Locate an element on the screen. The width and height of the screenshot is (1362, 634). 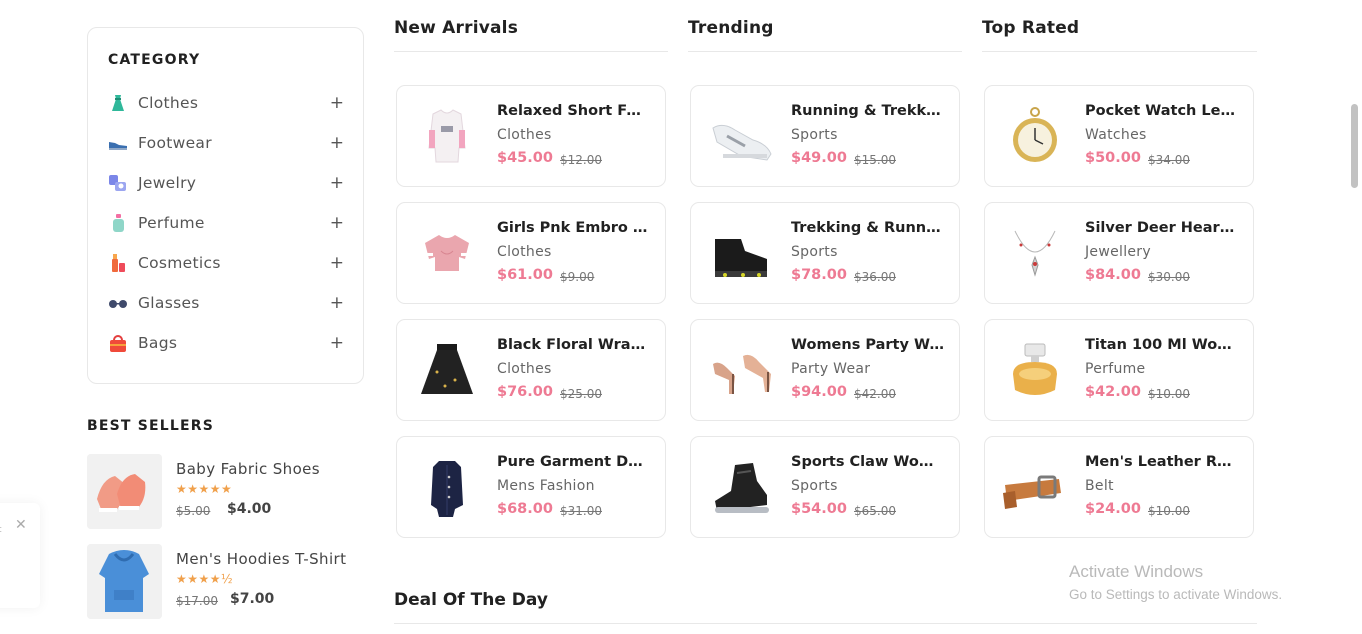
old-price: $30.00 is located at coordinates (1169, 277).